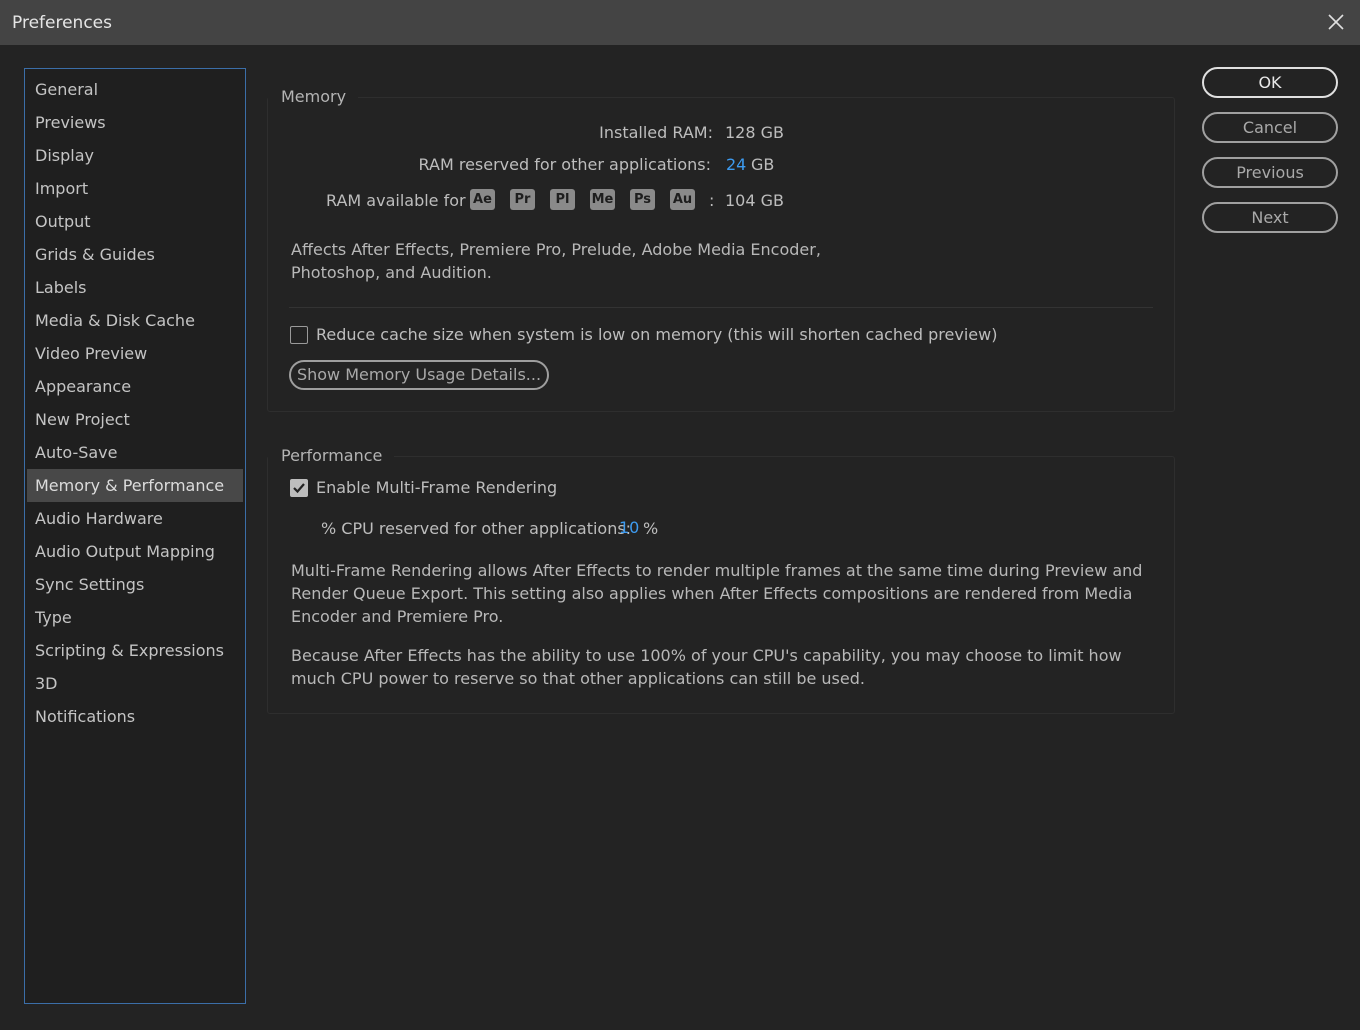 The height and width of the screenshot is (1030, 1360). I want to click on sidebar-item-media-disk-cache: Media & Disk Cache, so click(135, 320).